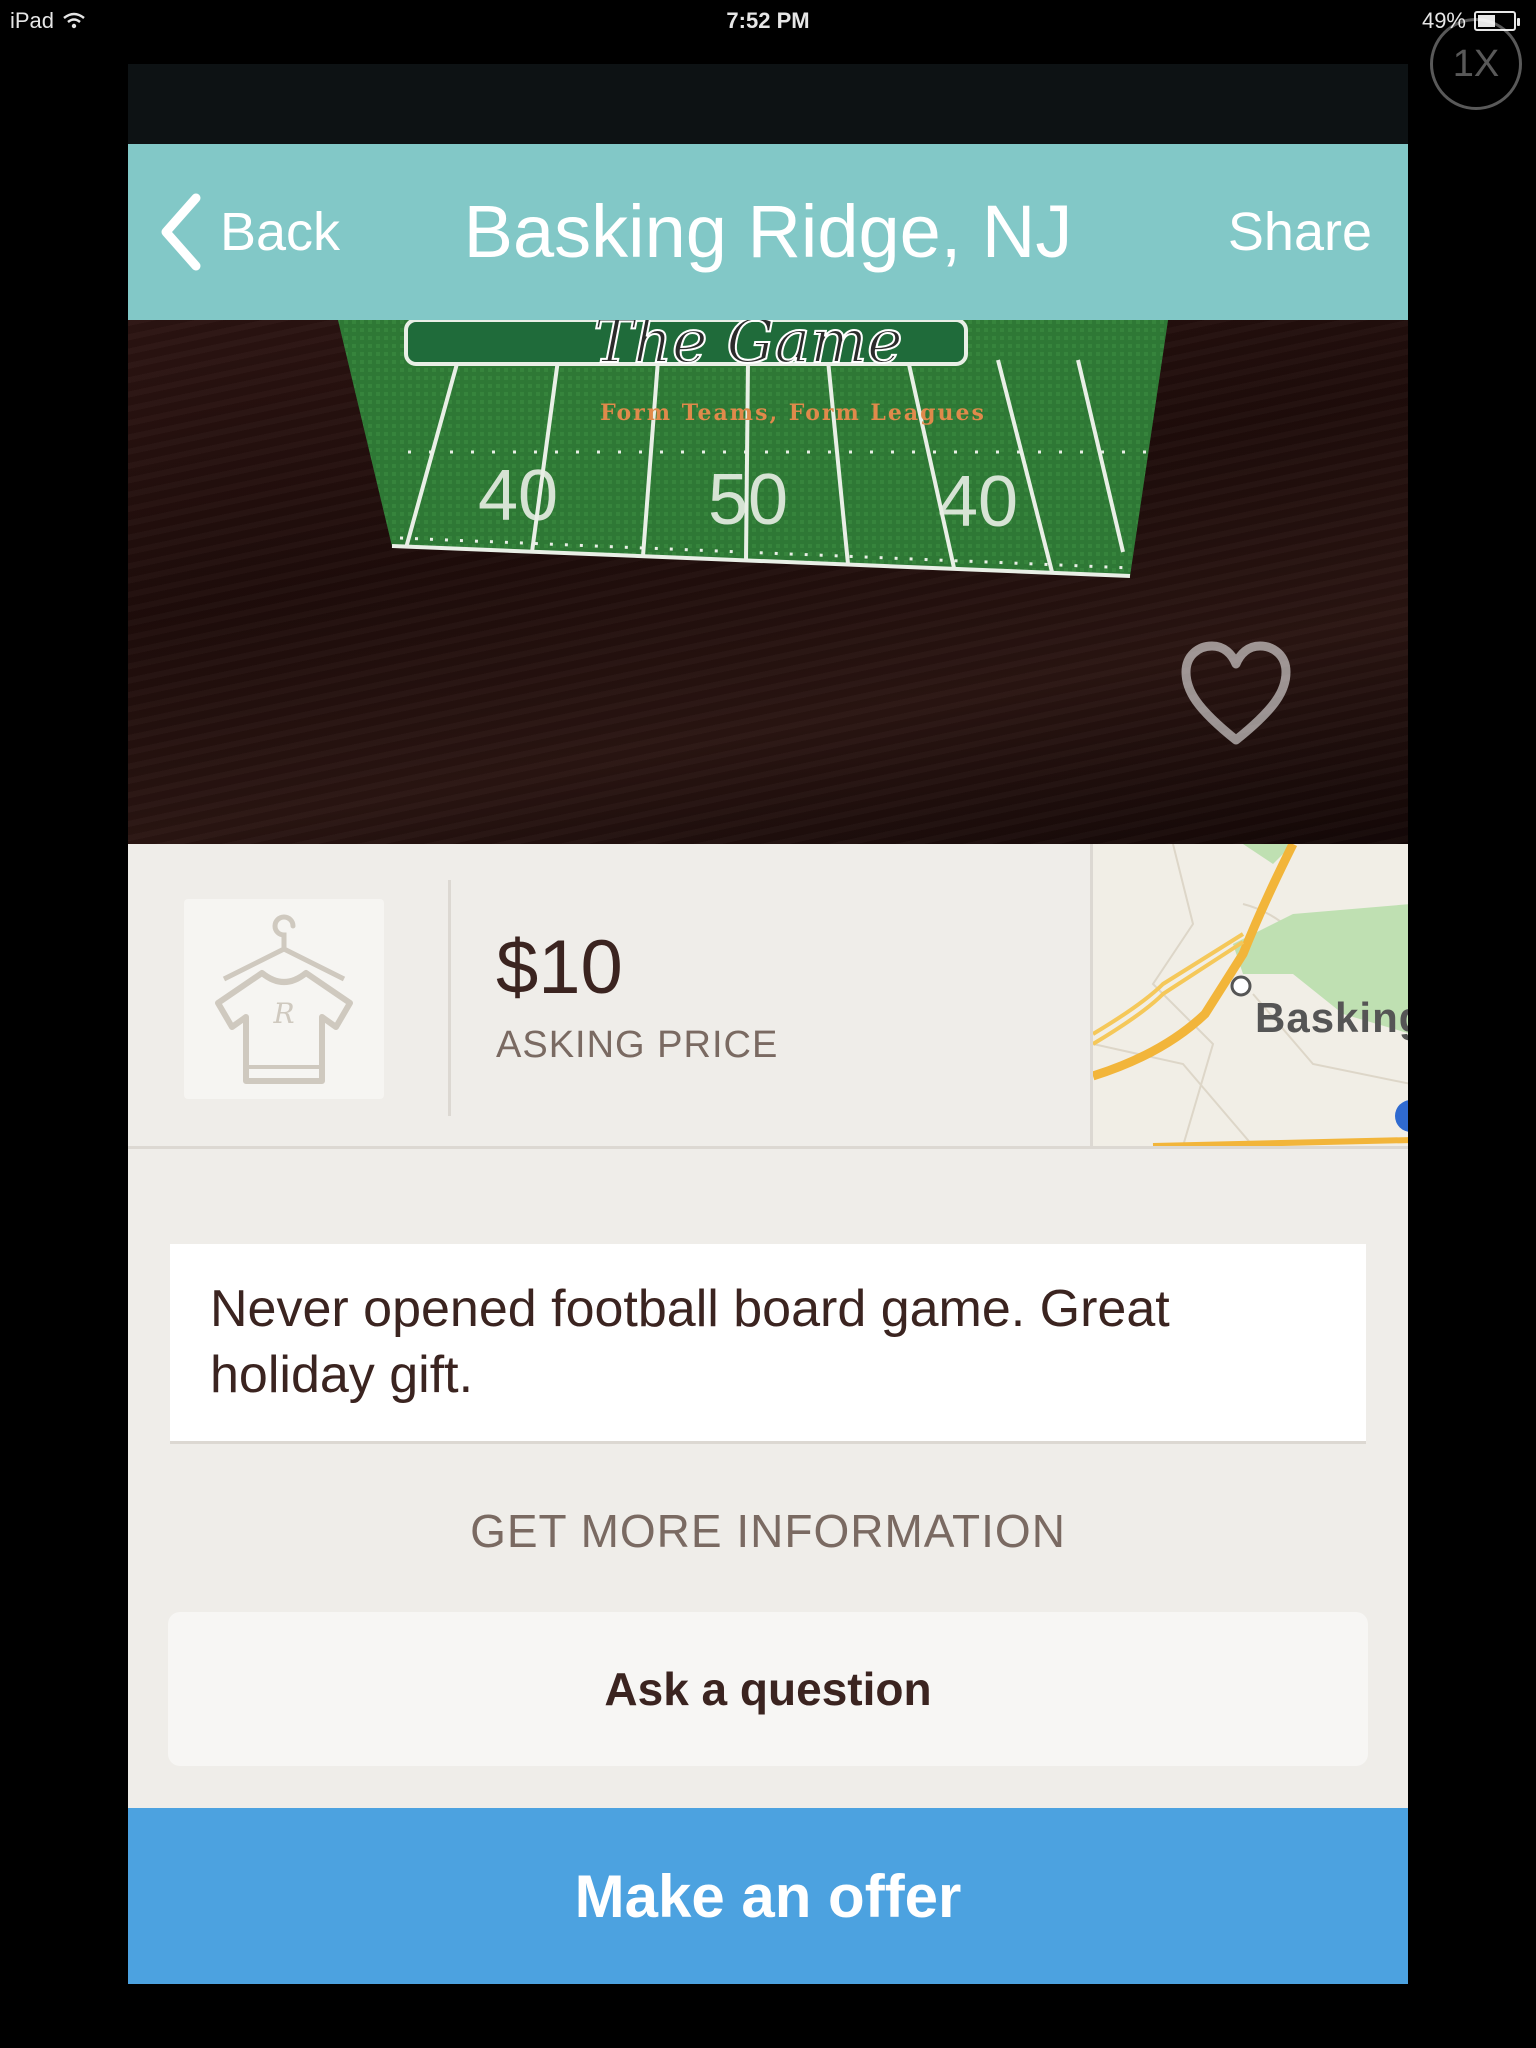 The width and height of the screenshot is (1536, 2048). I want to click on top-strip, so click(768, 104).